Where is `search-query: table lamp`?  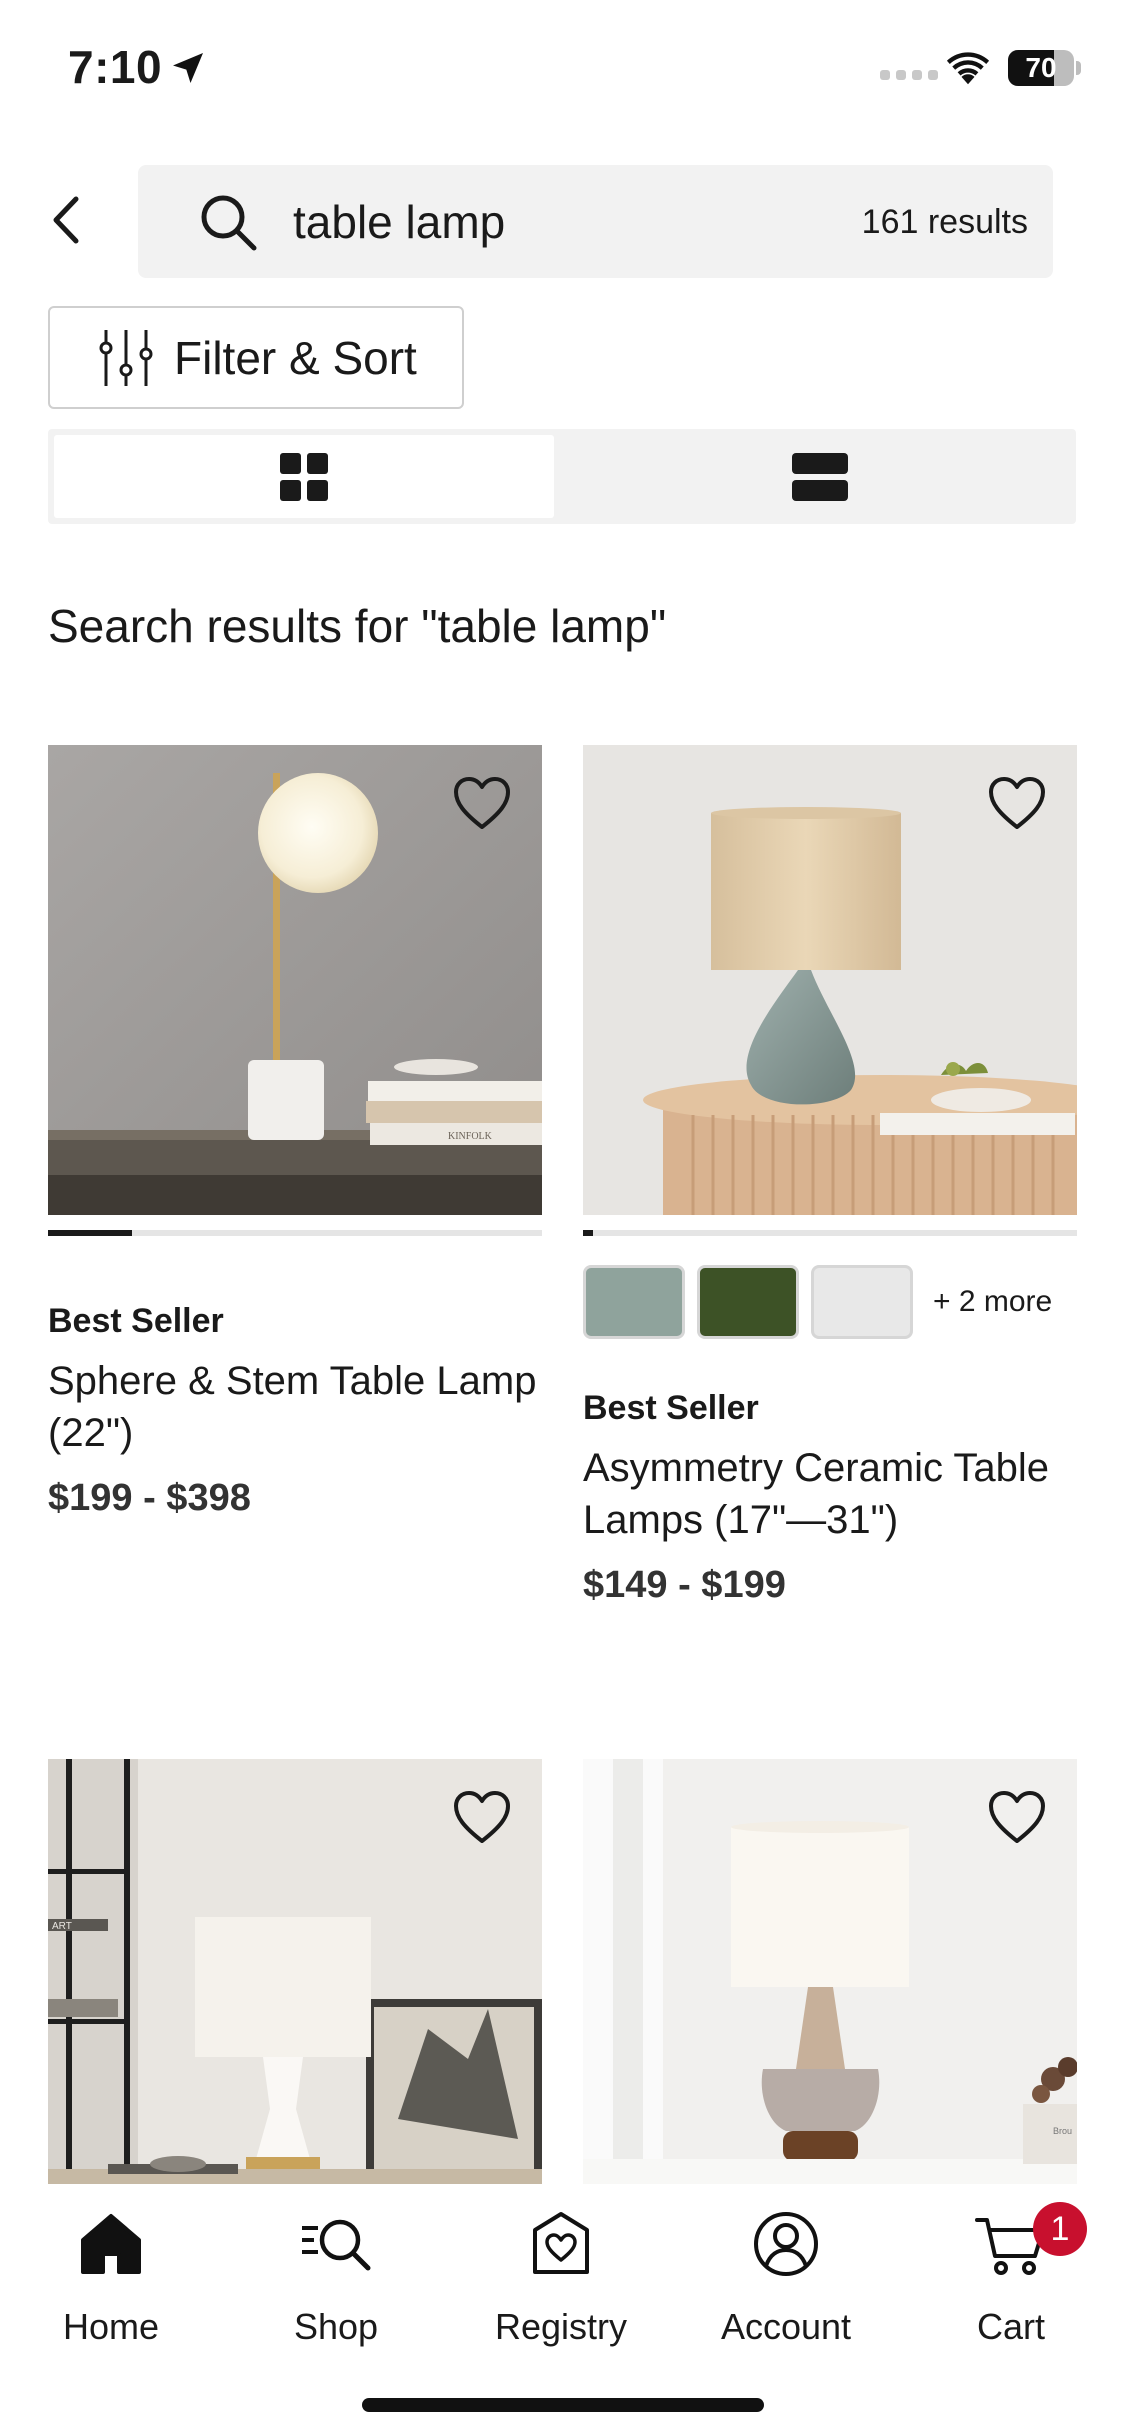 search-query: table lamp is located at coordinates (399, 222).